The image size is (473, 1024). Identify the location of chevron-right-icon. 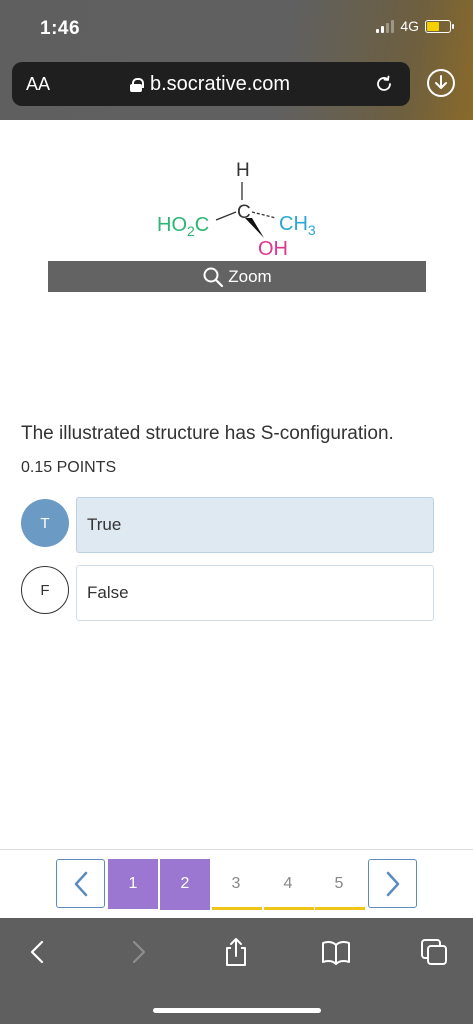
(392, 883).